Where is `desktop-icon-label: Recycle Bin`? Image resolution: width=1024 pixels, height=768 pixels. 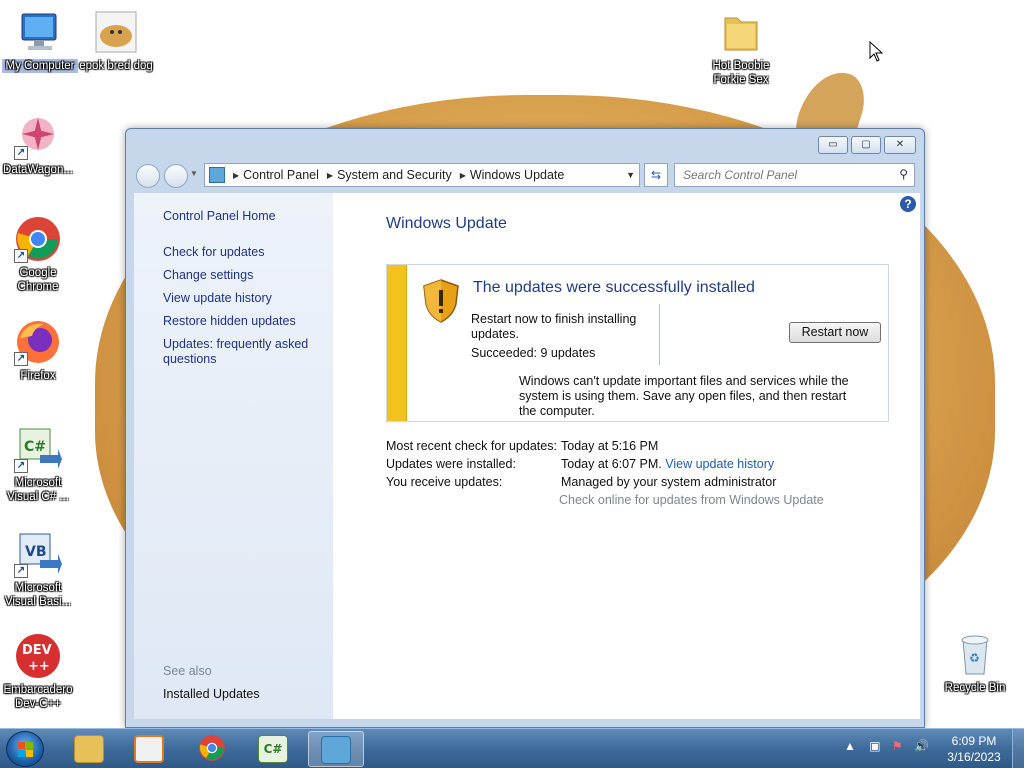 desktop-icon-label: Recycle Bin is located at coordinates (975, 688).